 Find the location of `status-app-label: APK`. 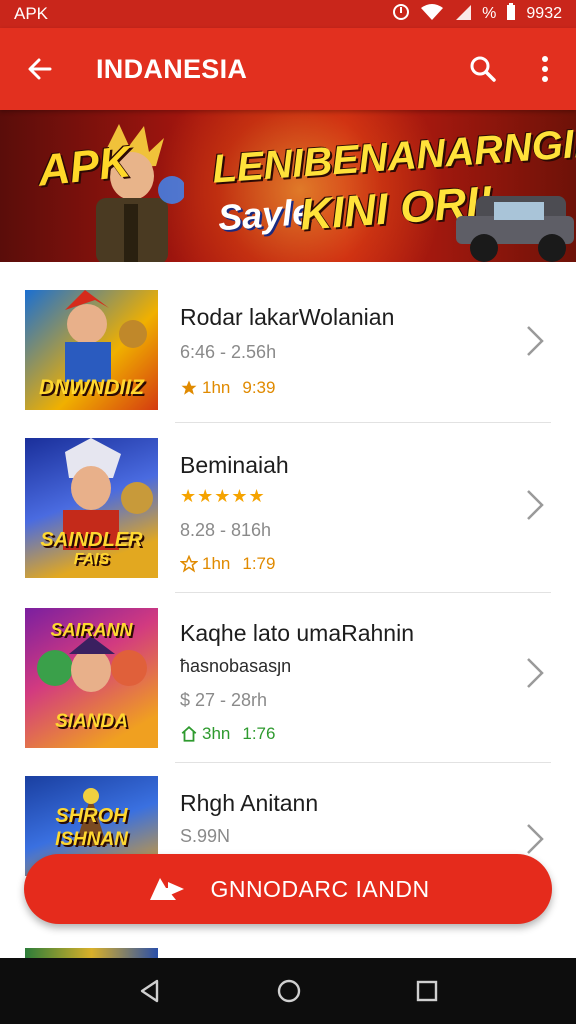

status-app-label: APK is located at coordinates (31, 13).